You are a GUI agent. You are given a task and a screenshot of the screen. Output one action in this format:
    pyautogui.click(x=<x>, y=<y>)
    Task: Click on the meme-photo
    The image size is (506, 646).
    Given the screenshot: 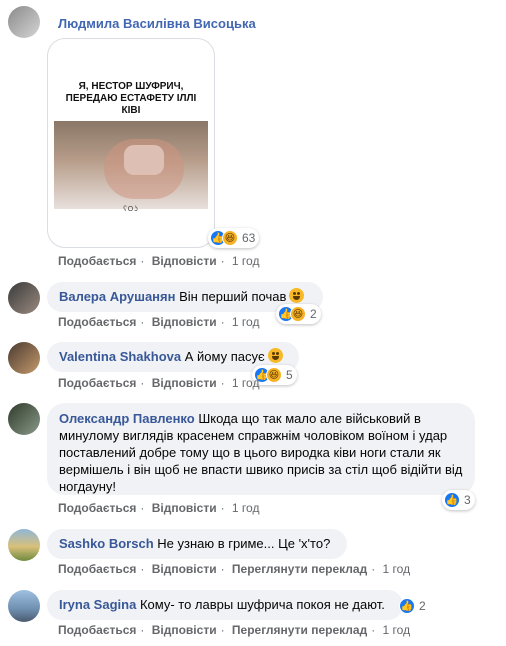 What is the action you would take?
    pyautogui.click(x=131, y=165)
    